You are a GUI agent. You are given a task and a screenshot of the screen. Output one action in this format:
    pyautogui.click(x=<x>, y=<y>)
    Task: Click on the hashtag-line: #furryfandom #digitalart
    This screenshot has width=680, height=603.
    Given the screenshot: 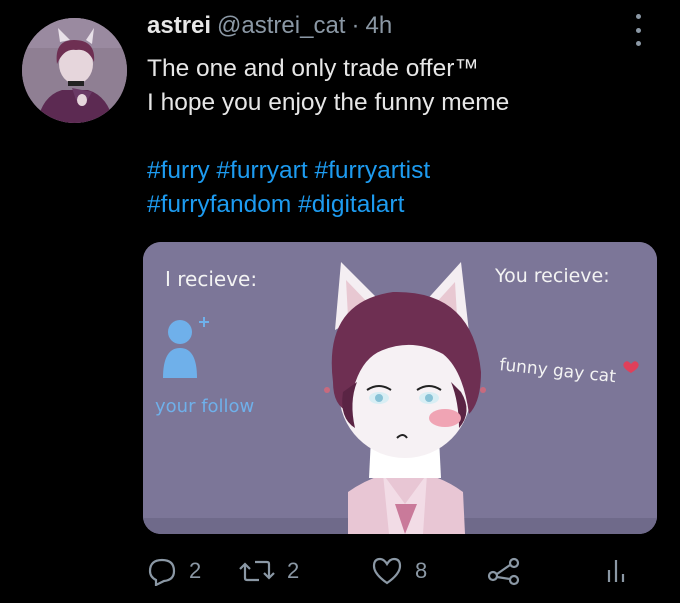 What is the action you would take?
    pyautogui.click(x=407, y=205)
    